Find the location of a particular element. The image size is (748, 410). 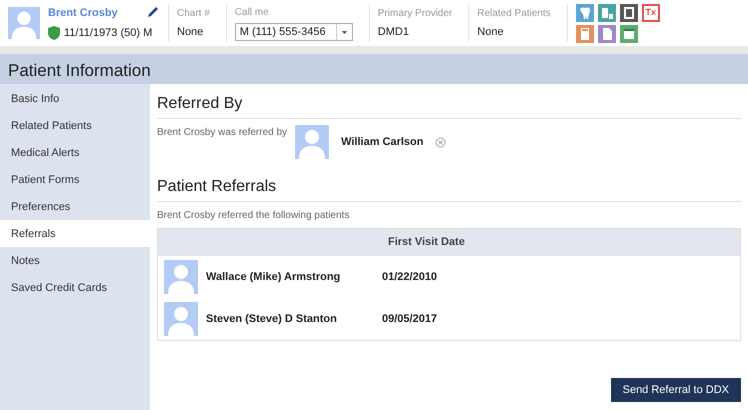

sidebar-item: Saved Credit Cards is located at coordinates (75, 287).